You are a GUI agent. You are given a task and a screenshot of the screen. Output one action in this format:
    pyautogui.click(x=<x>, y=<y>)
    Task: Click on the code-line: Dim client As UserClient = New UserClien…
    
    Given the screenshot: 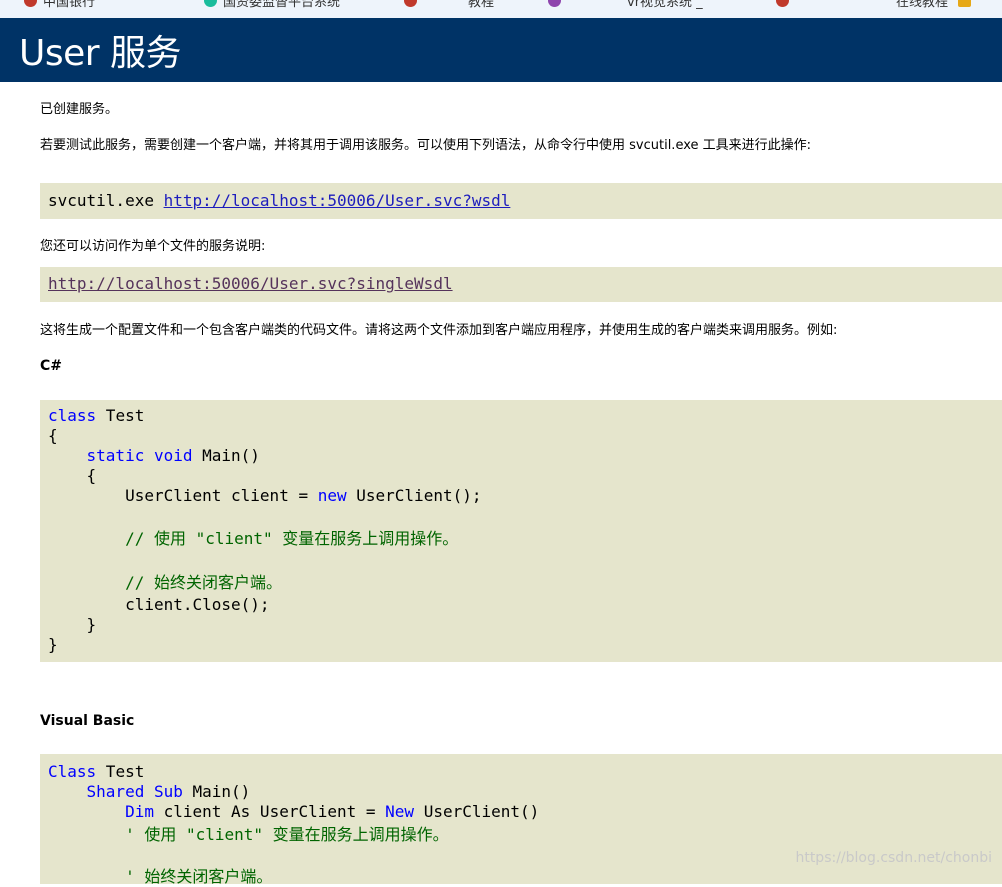 What is the action you would take?
    pyautogui.click(x=332, y=811)
    